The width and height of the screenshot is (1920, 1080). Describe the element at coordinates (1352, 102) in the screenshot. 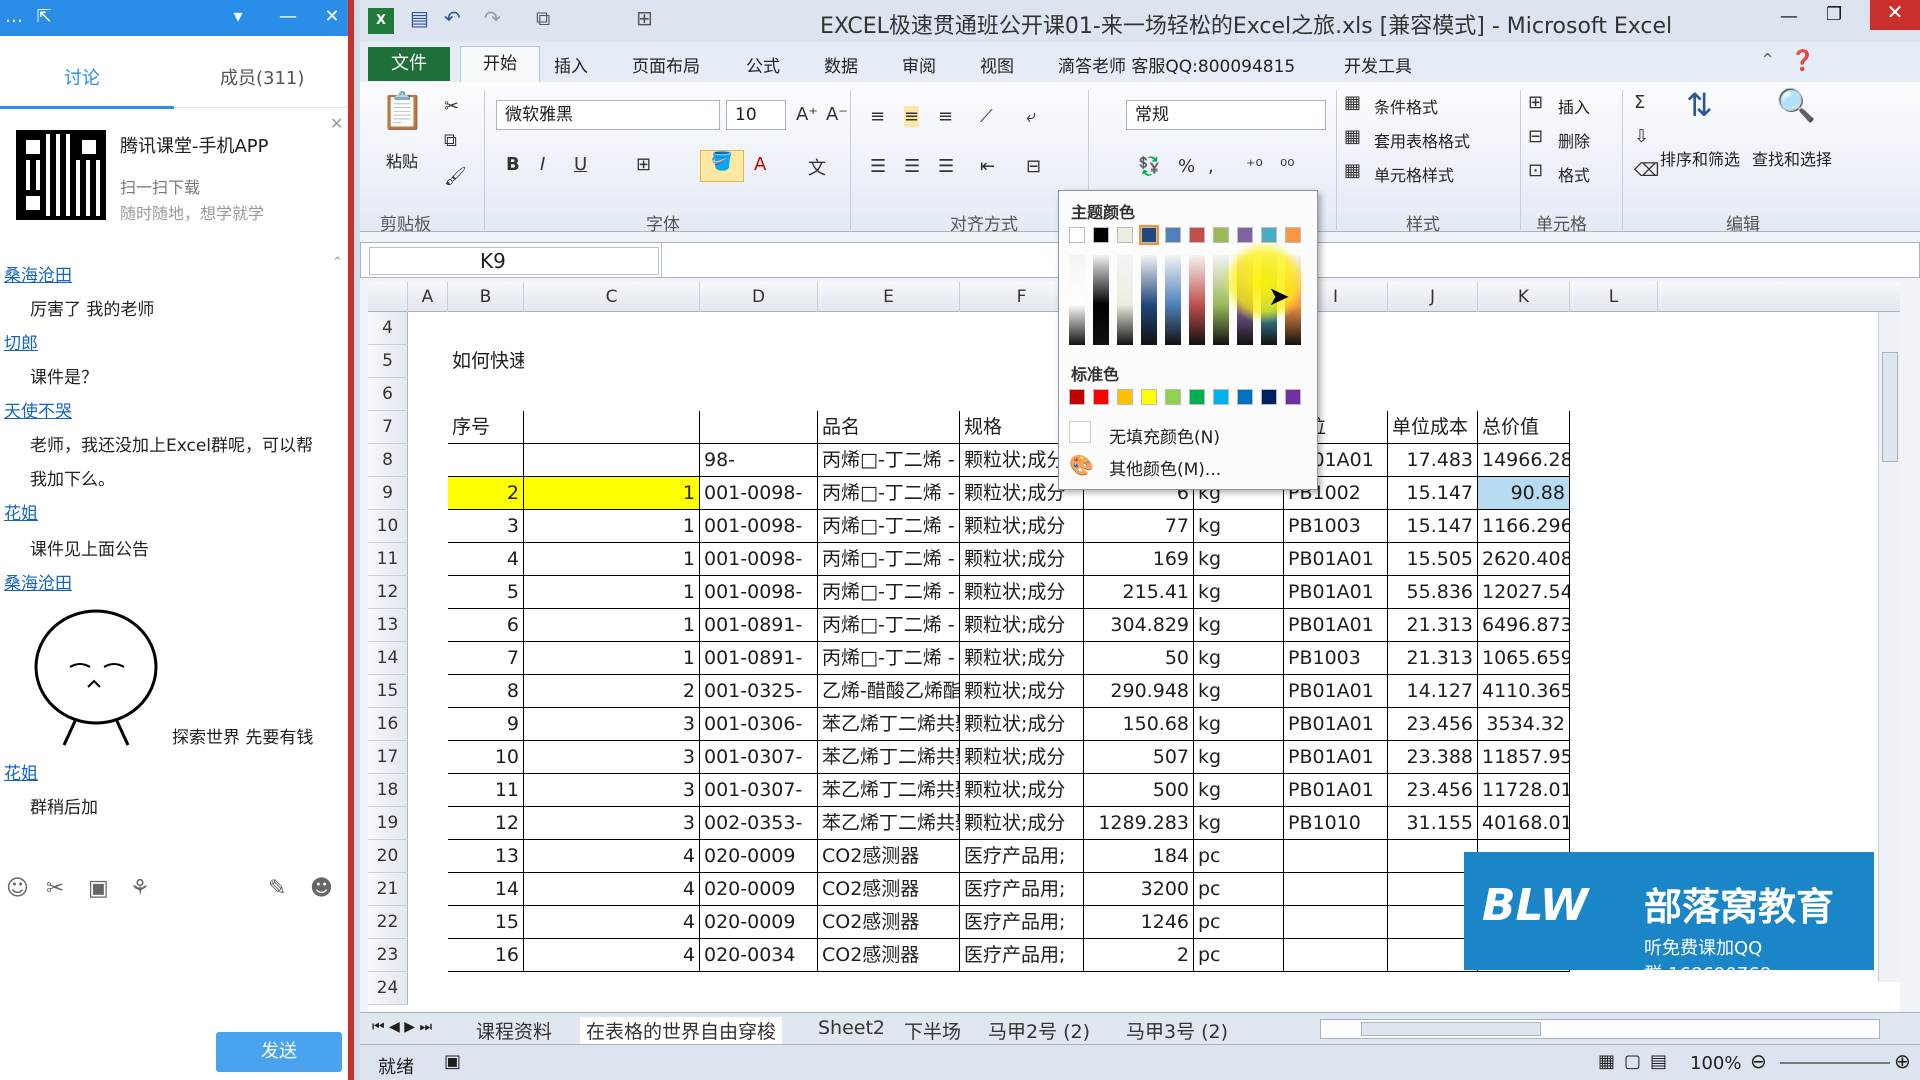

I see `conditional-format-icon: ▦` at that location.